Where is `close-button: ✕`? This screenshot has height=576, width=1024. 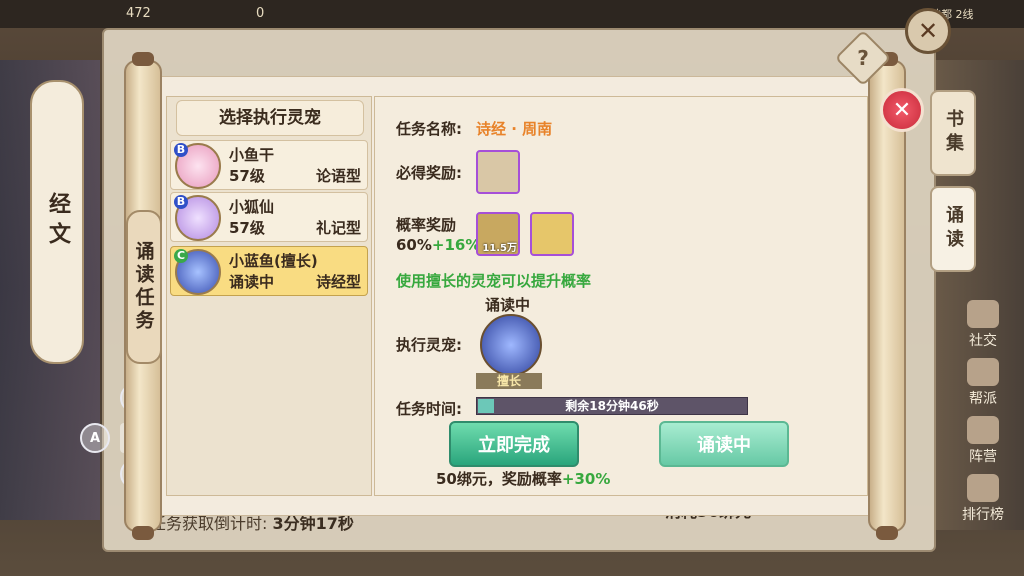
close-button: ✕ is located at coordinates (928, 31).